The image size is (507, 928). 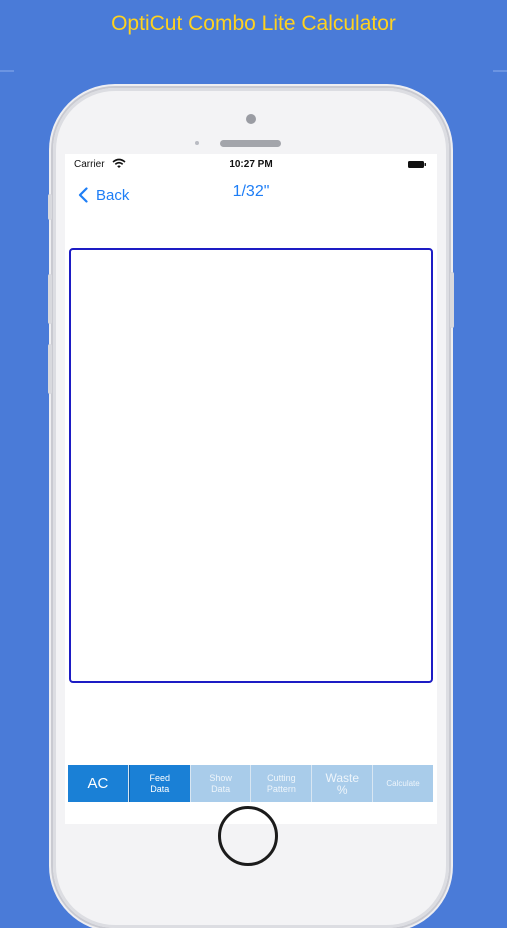 What do you see at coordinates (251, 164) in the screenshot?
I see `status-time: 10:27 PM` at bounding box center [251, 164].